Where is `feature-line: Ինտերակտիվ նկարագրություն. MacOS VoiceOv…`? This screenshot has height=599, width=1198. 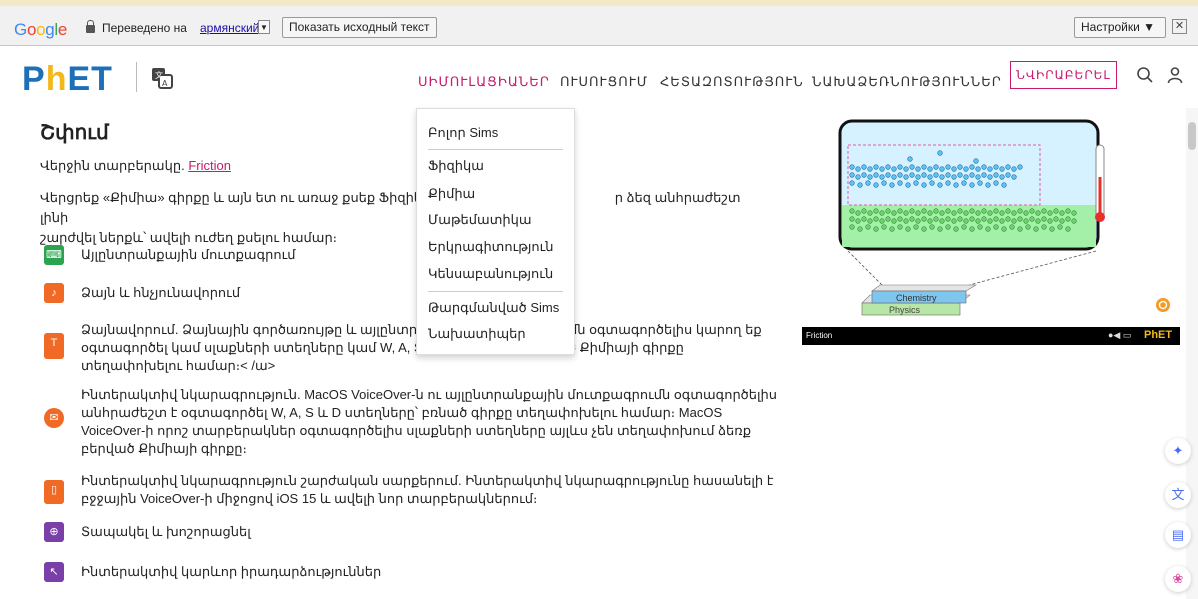
feature-line: Ինտերակտիվ նկարագրություն. MacOS VoiceOv… is located at coordinates (429, 394).